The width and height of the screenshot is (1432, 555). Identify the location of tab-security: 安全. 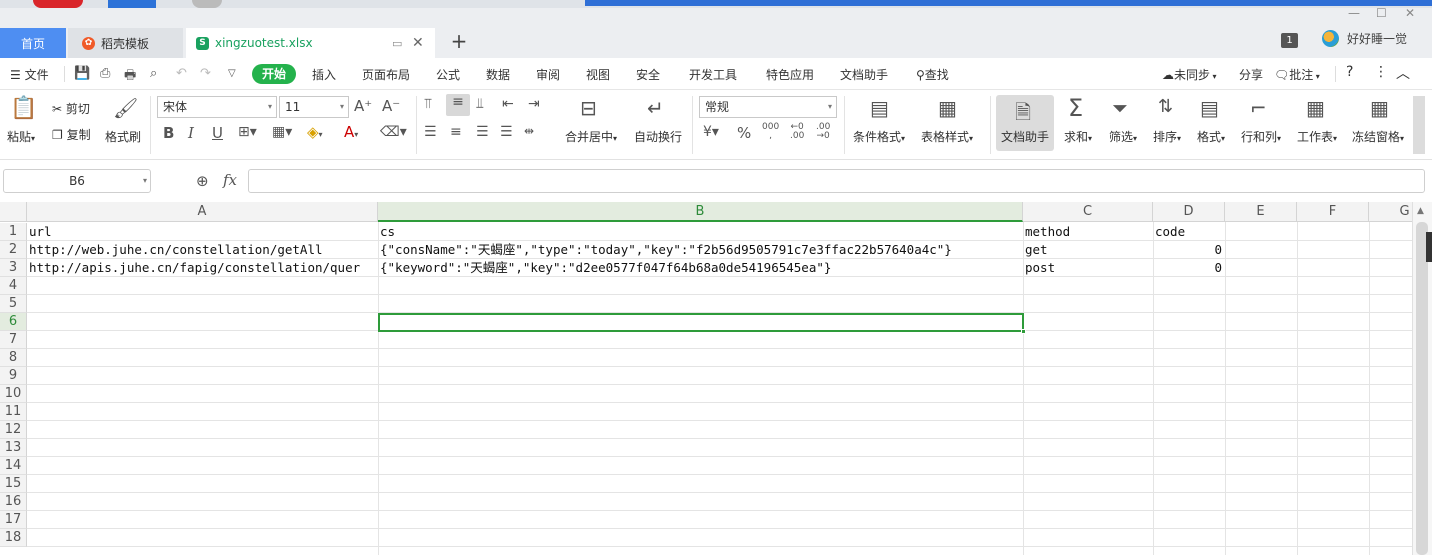
(648, 74).